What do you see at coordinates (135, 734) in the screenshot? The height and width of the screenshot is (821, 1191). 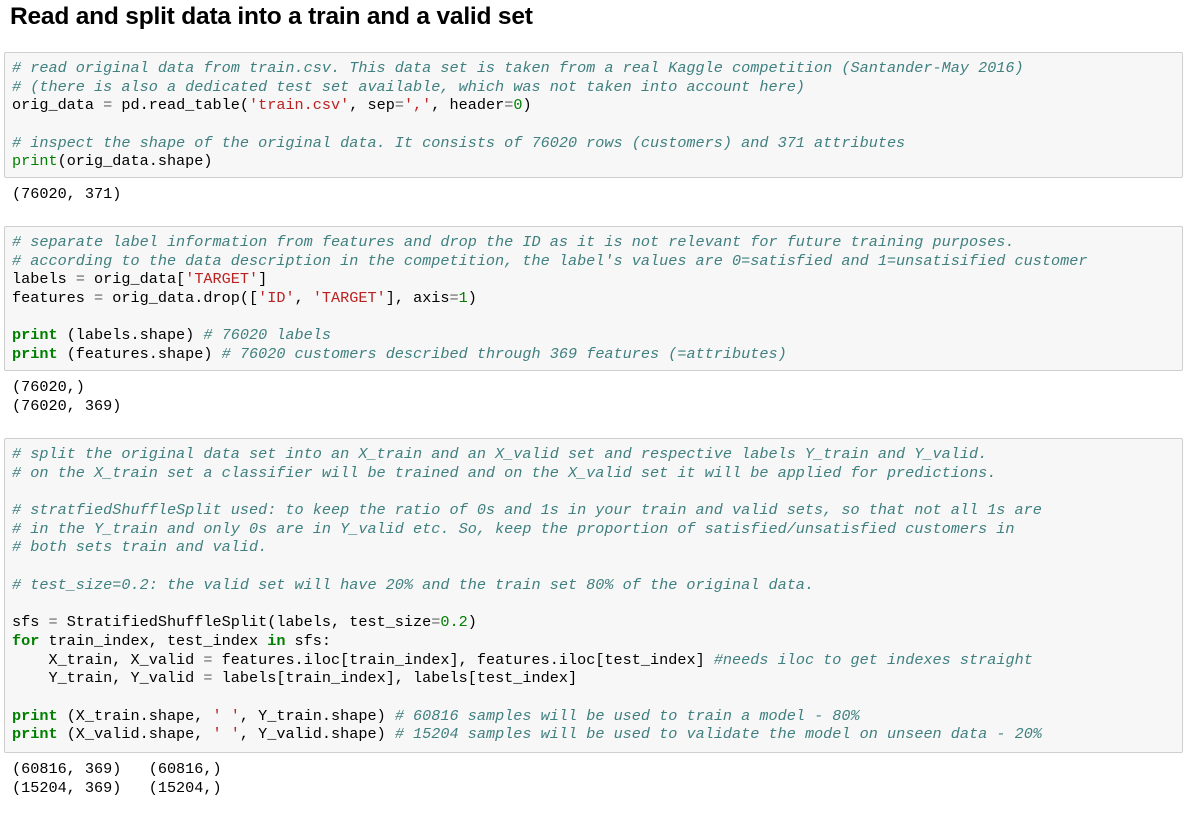 I see `code-token: (X_valid.shape,` at bounding box center [135, 734].